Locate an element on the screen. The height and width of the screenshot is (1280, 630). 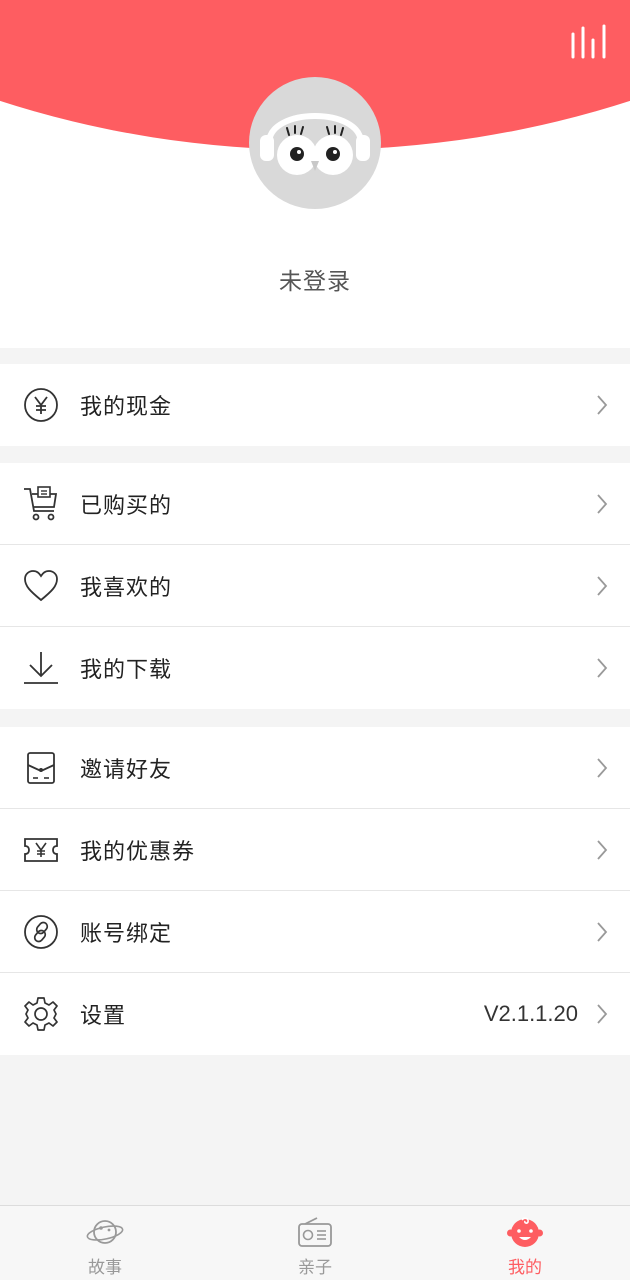
tab-story: 故事 is located at coordinates (105, 1243).